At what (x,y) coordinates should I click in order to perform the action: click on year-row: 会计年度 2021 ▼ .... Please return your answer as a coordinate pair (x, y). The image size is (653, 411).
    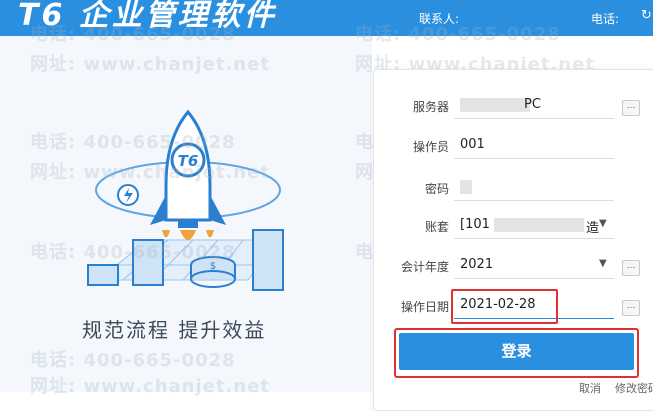
    Looking at the image, I should click on (513, 265).